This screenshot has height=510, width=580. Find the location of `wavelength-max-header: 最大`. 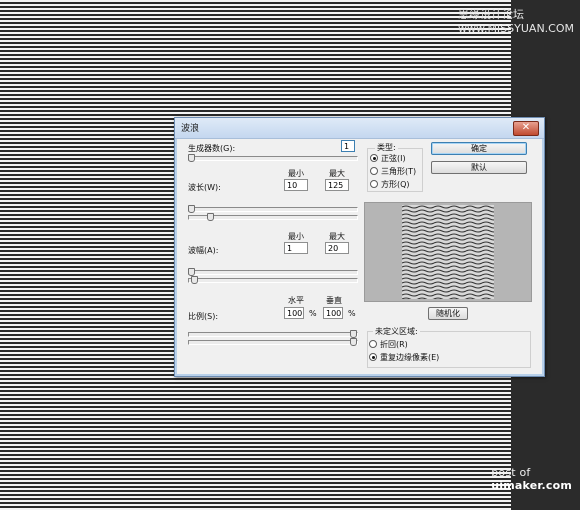

wavelength-max-header: 最大 is located at coordinates (337, 173).